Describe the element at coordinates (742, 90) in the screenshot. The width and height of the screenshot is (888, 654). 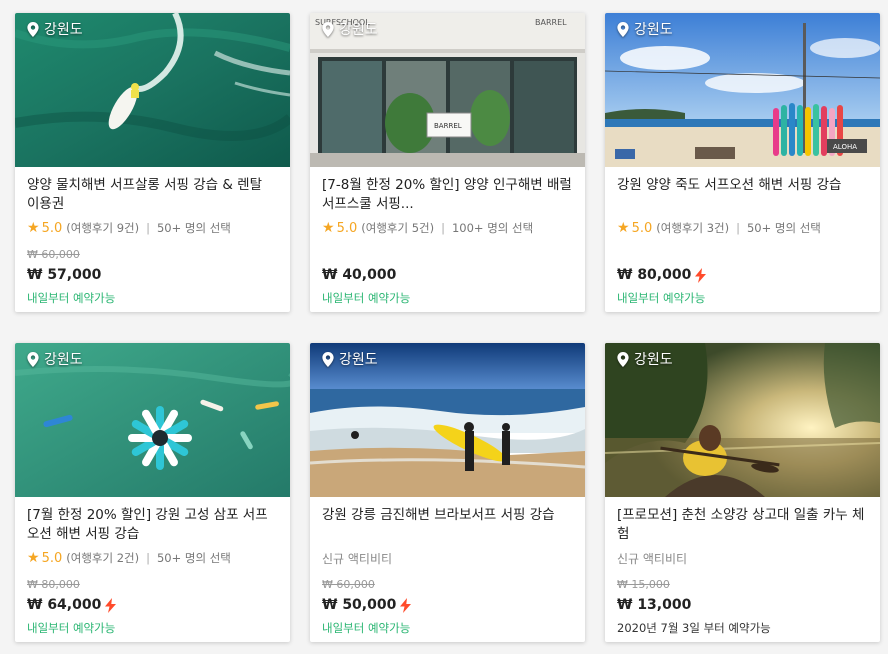
I see `activity-thumbnail: ALOHA 강원도` at that location.